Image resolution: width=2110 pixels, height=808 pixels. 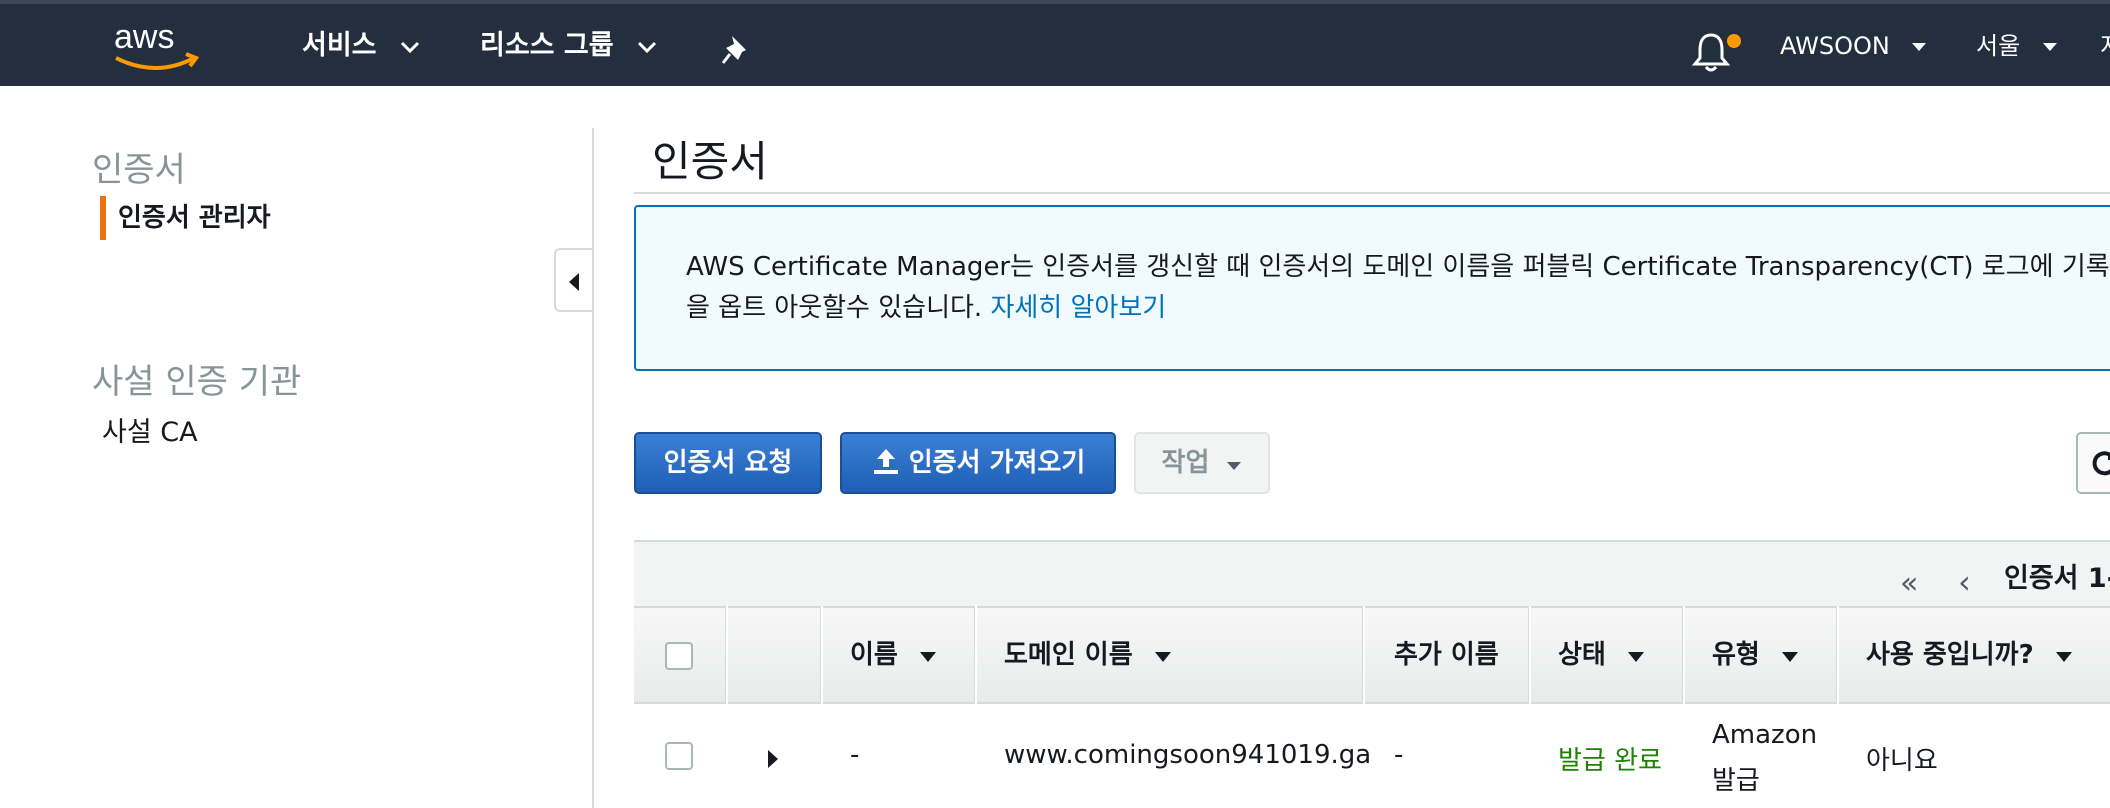 I want to click on refresh-icon, so click(x=2101, y=463).